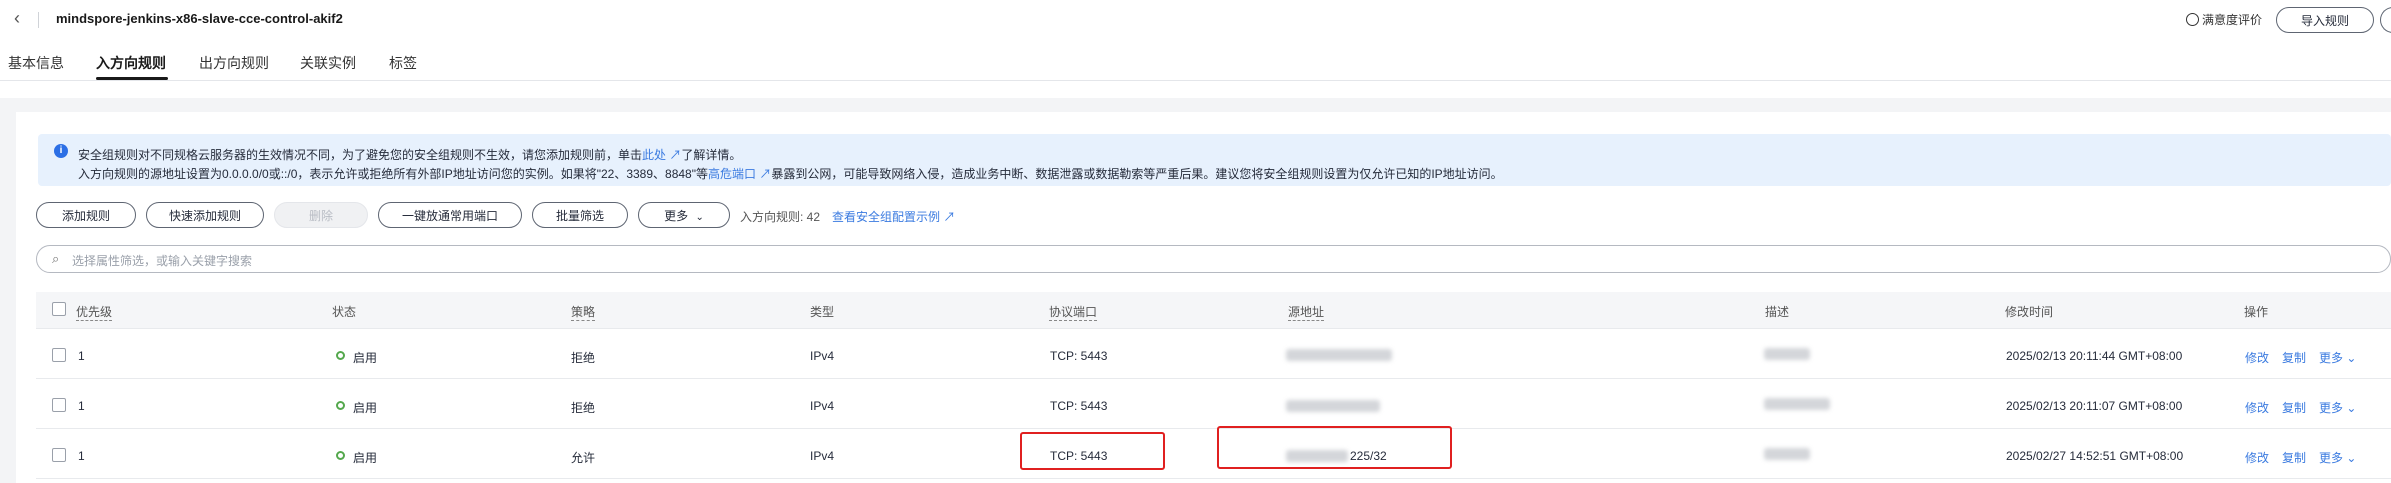 This screenshot has height=483, width=2391. What do you see at coordinates (94, 312) in the screenshot?
I see `col-priority: 优先级` at bounding box center [94, 312].